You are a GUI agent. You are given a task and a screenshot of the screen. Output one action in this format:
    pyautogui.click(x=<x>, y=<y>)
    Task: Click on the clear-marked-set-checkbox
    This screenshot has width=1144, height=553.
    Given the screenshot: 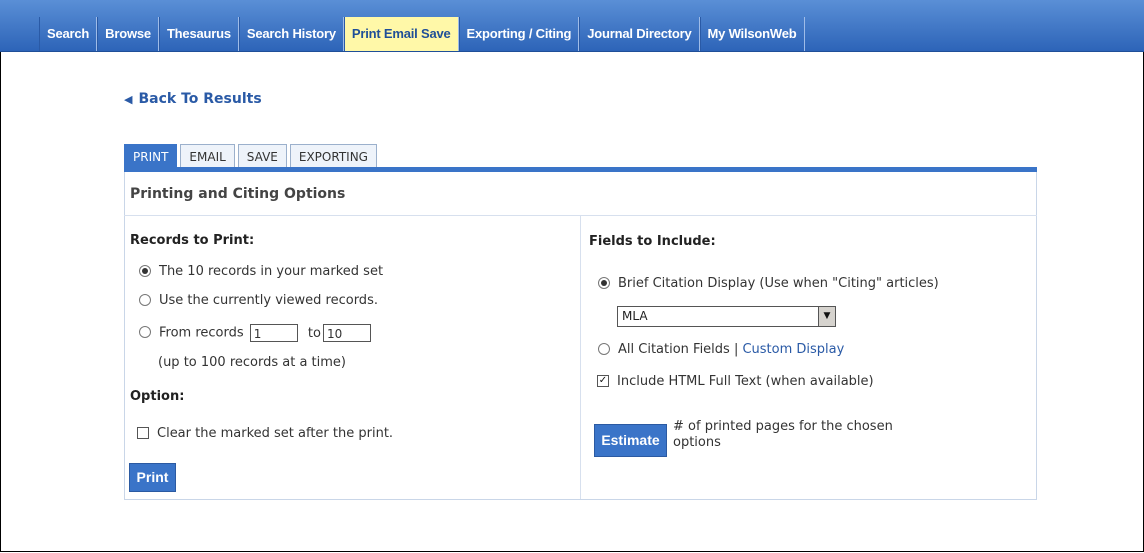 What is the action you would take?
    pyautogui.click(x=143, y=432)
    